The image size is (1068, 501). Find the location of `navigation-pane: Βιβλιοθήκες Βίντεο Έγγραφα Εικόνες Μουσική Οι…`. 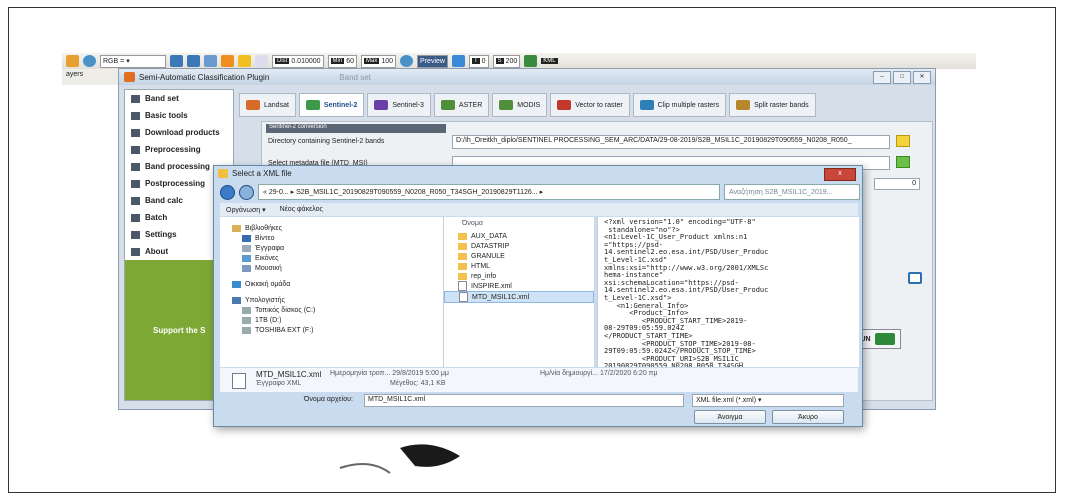

navigation-pane: Βιβλιοθήκες Βίντεο Έγγραφα Εικόνες Μουσική Οι… is located at coordinates (332, 292).